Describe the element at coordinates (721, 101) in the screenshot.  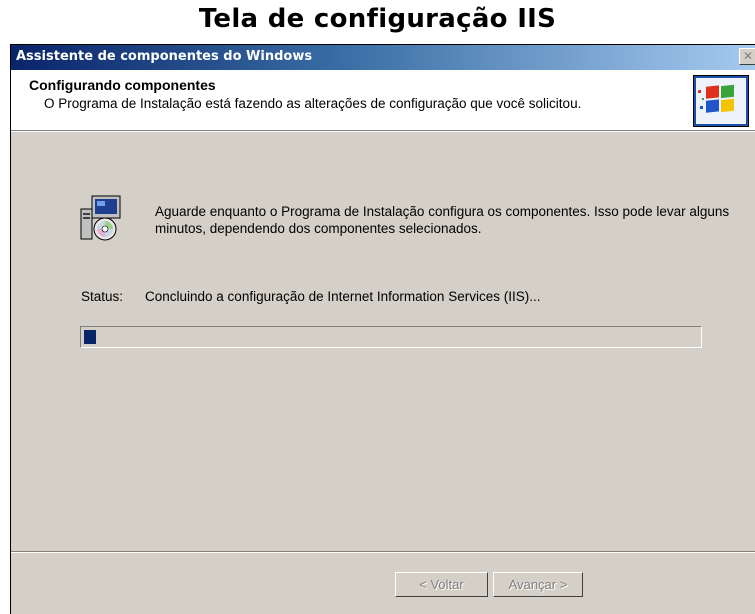
I see `windows-logo-icon` at that location.